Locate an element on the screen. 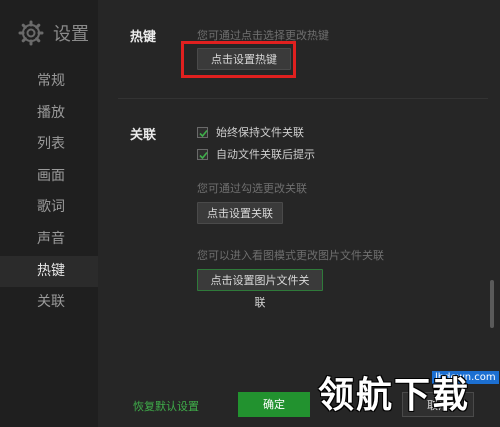  sidebar-item-playback: 播放 is located at coordinates (49, 114).